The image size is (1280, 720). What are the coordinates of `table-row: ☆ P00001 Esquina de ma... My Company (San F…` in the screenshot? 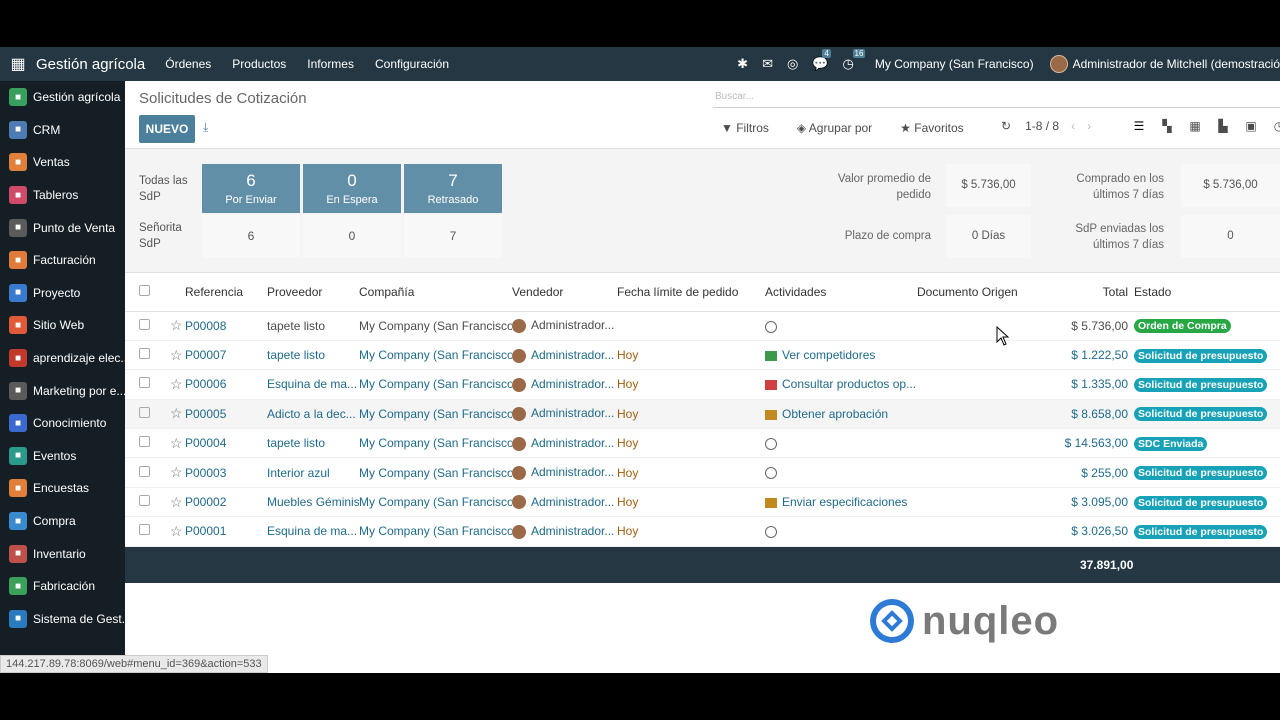 It's located at (702, 531).